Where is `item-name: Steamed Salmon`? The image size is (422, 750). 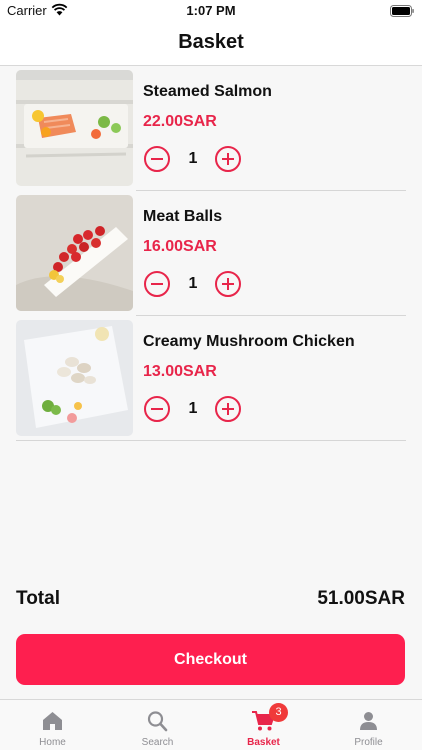 item-name: Steamed Salmon is located at coordinates (207, 91).